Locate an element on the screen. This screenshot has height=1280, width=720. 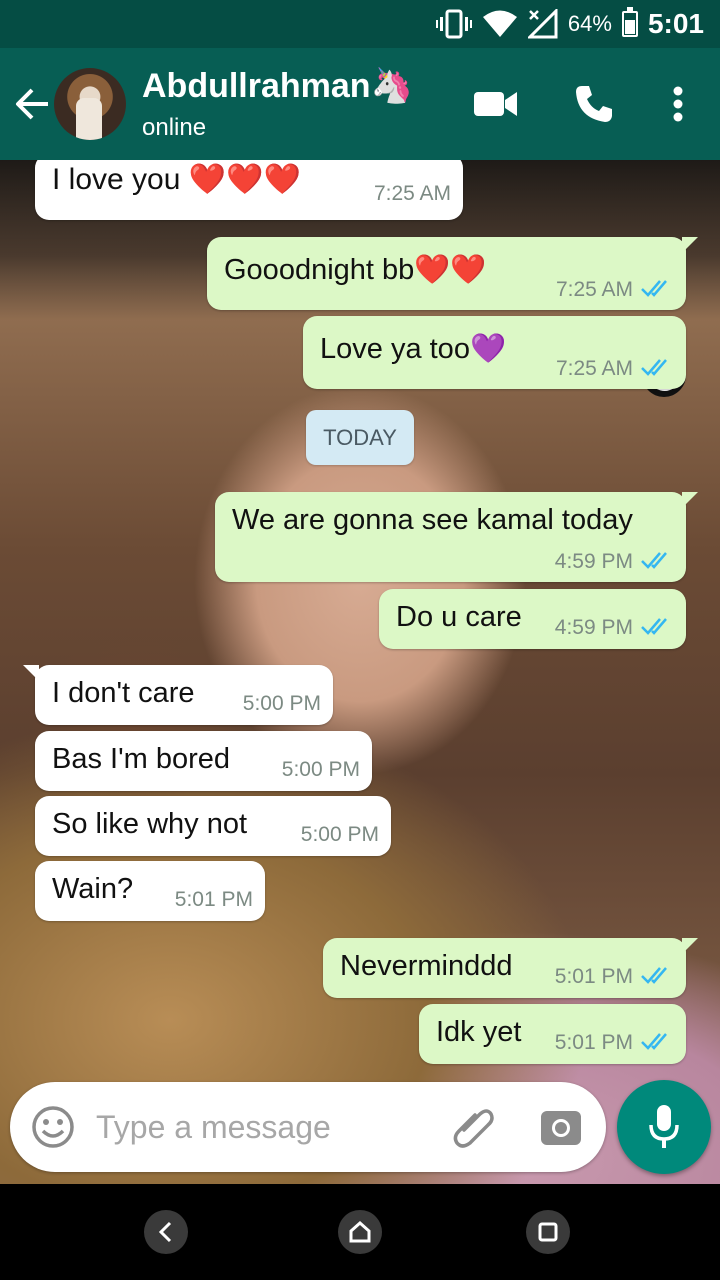
message-composer is located at coordinates (308, 1127).